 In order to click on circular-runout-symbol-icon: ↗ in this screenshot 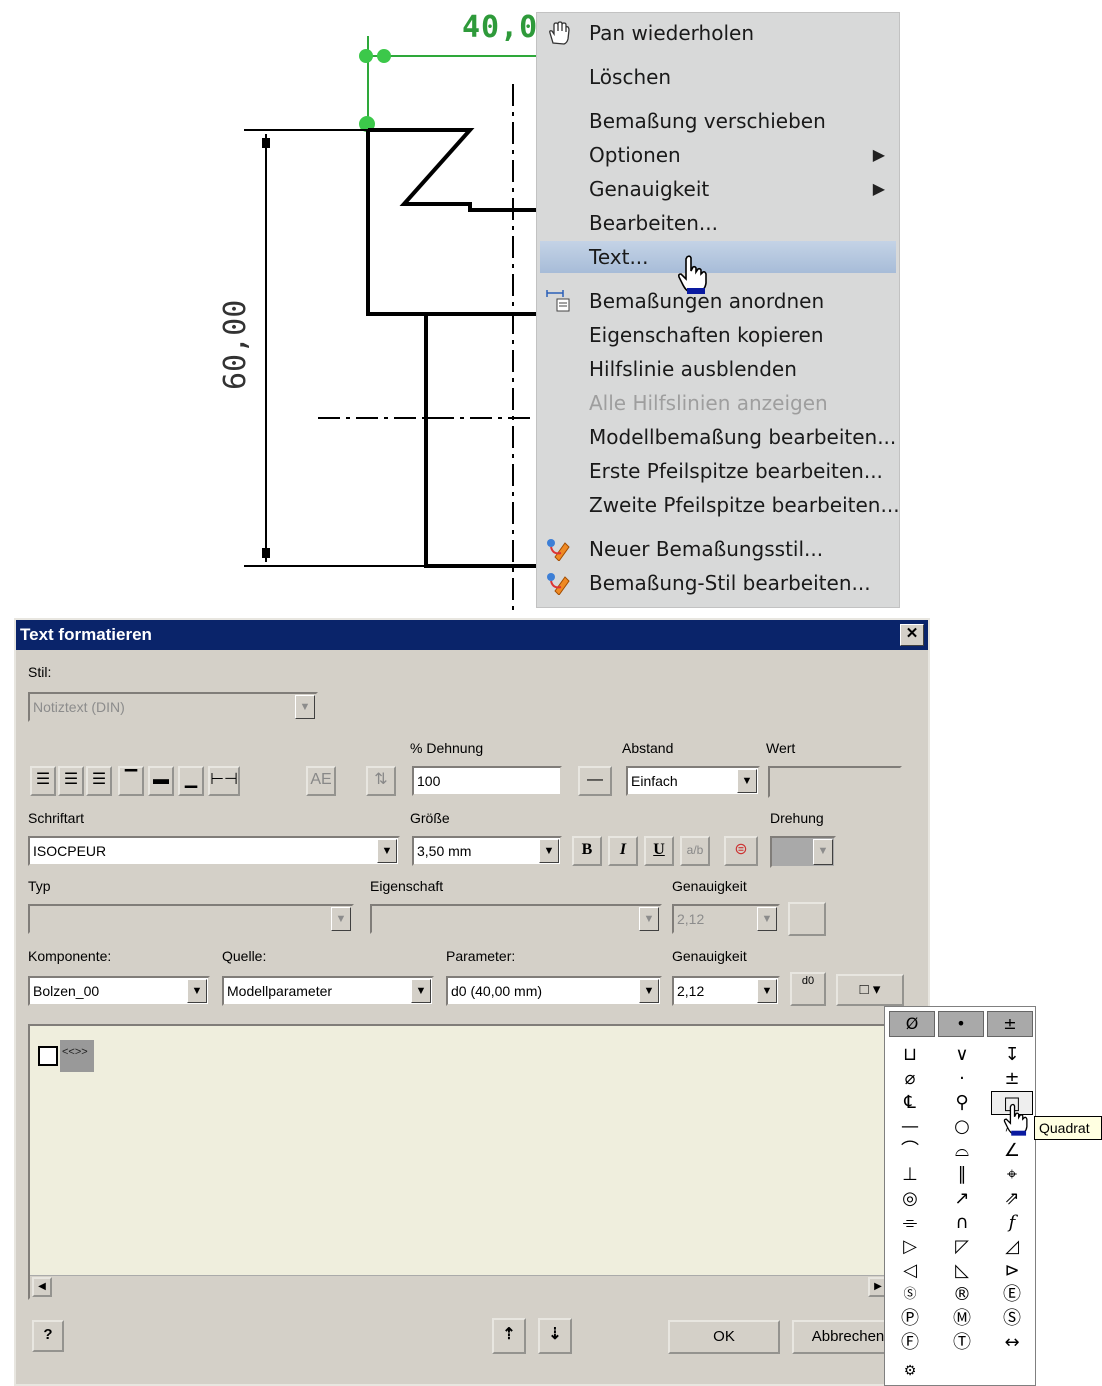, I will do `click(962, 1199)`.